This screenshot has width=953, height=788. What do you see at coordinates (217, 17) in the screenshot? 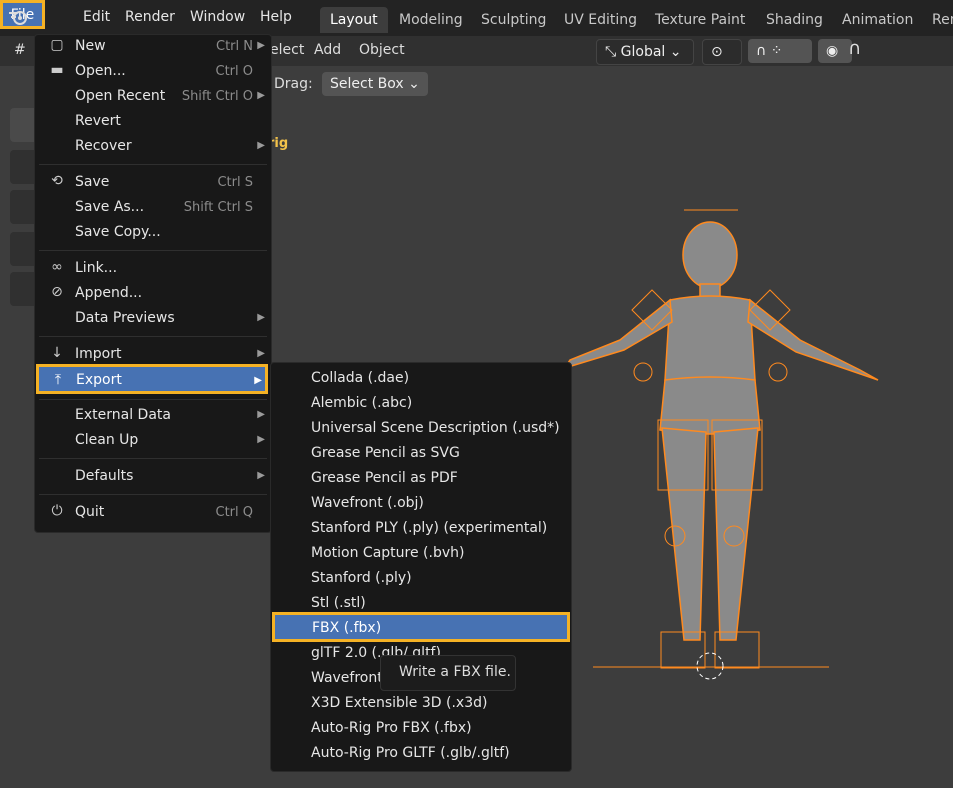
I see `menu-window: Window` at bounding box center [217, 17].